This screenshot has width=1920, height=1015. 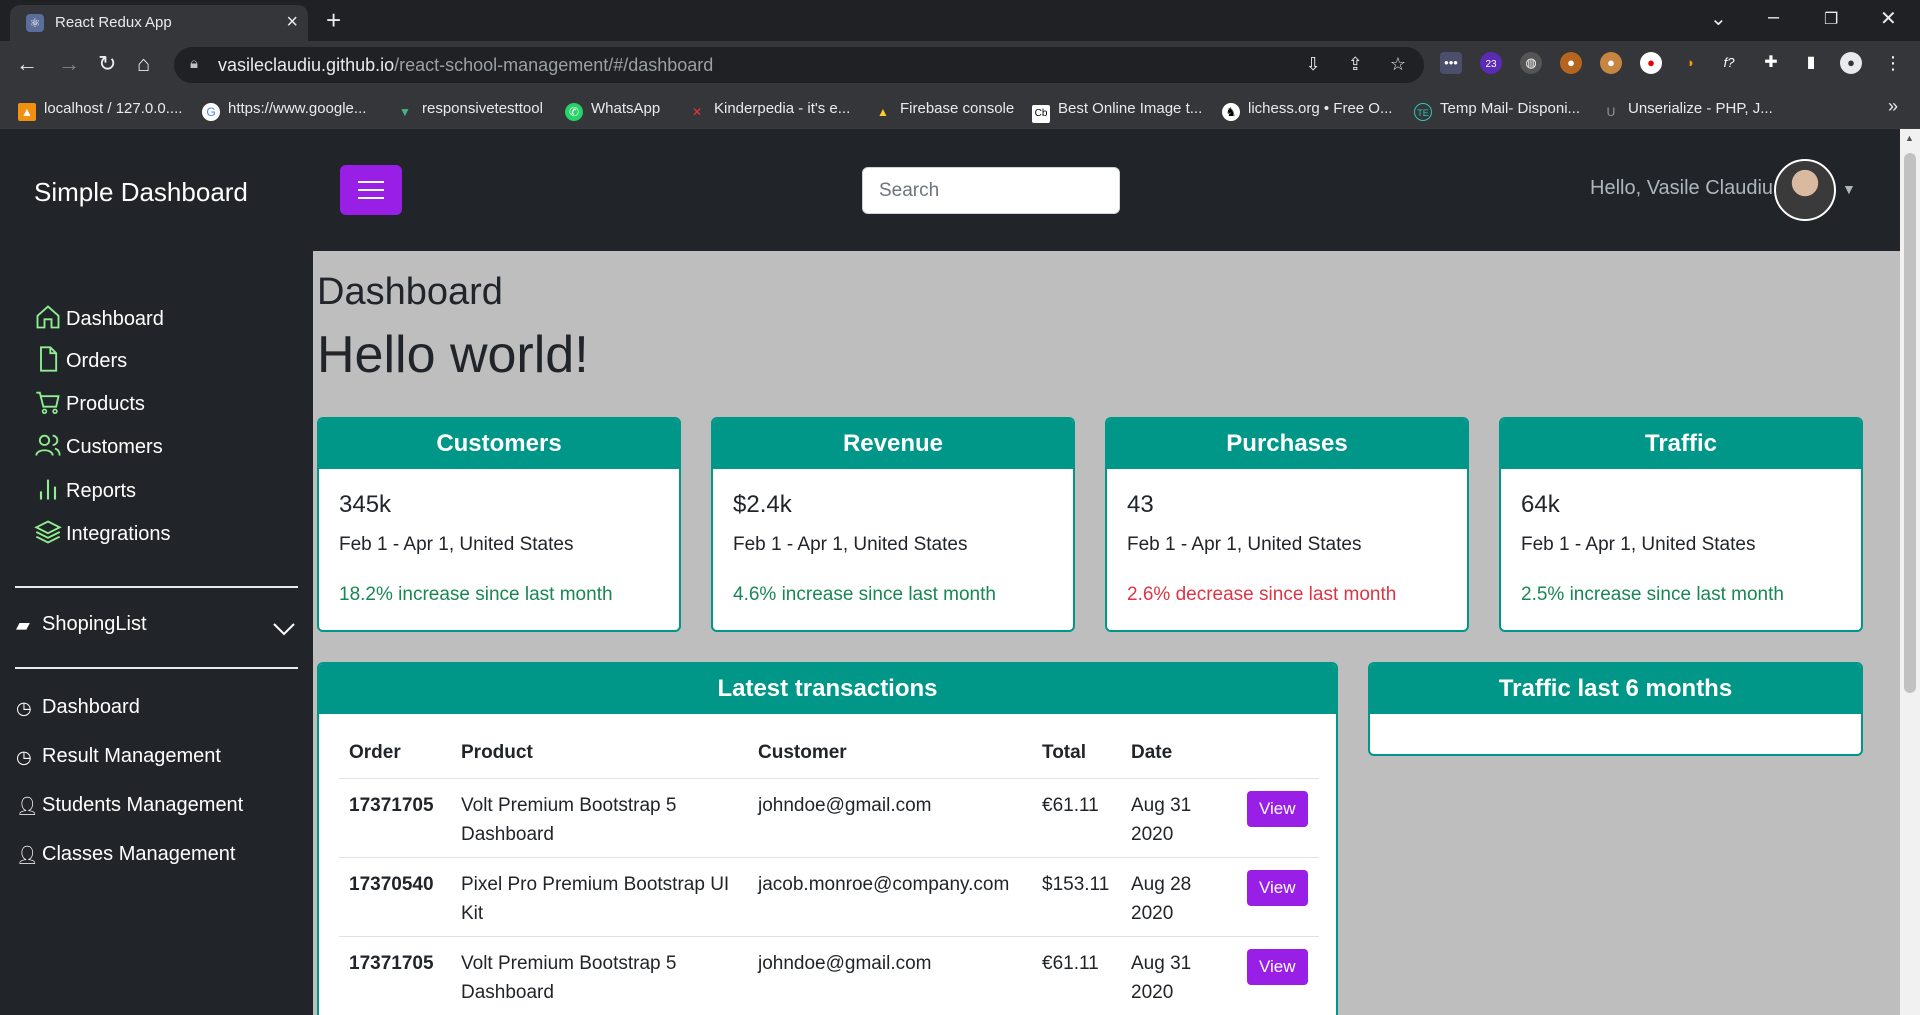 What do you see at coordinates (101, 491) in the screenshot?
I see `sidebar-item-label: Reports` at bounding box center [101, 491].